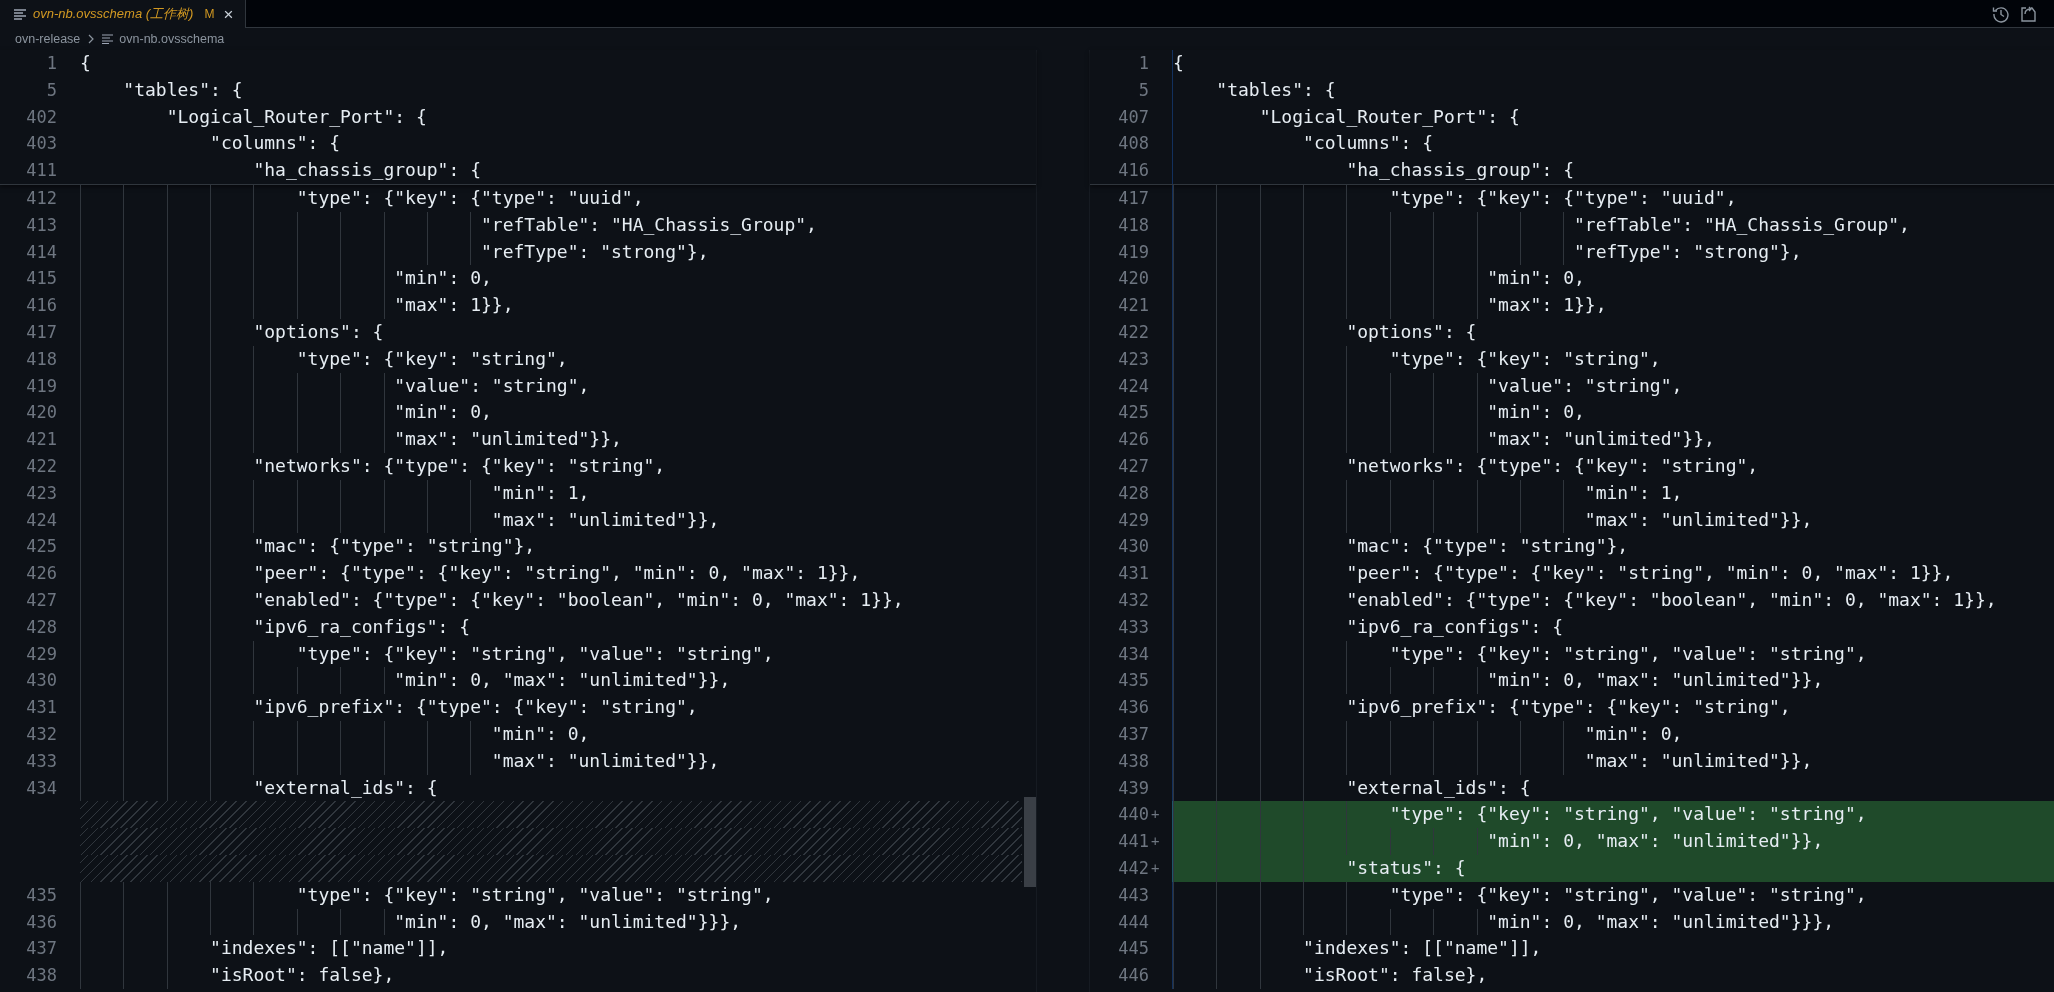  Describe the element at coordinates (1133, 761) in the screenshot. I see `line-number: 438` at that location.